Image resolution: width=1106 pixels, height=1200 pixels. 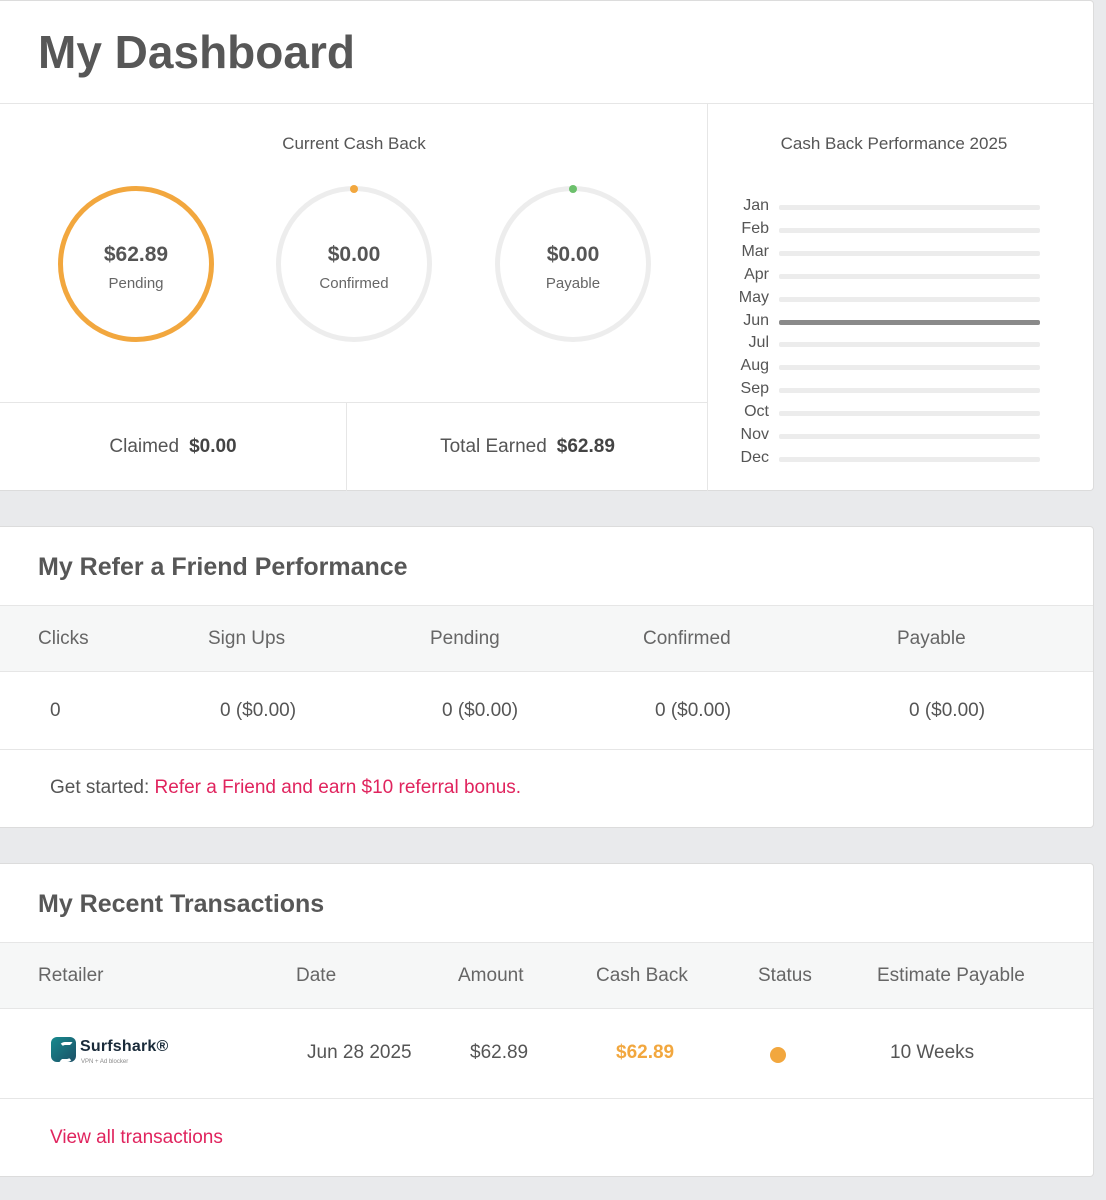 I want to click on performance-row-mar: Mar, so click(x=900, y=253).